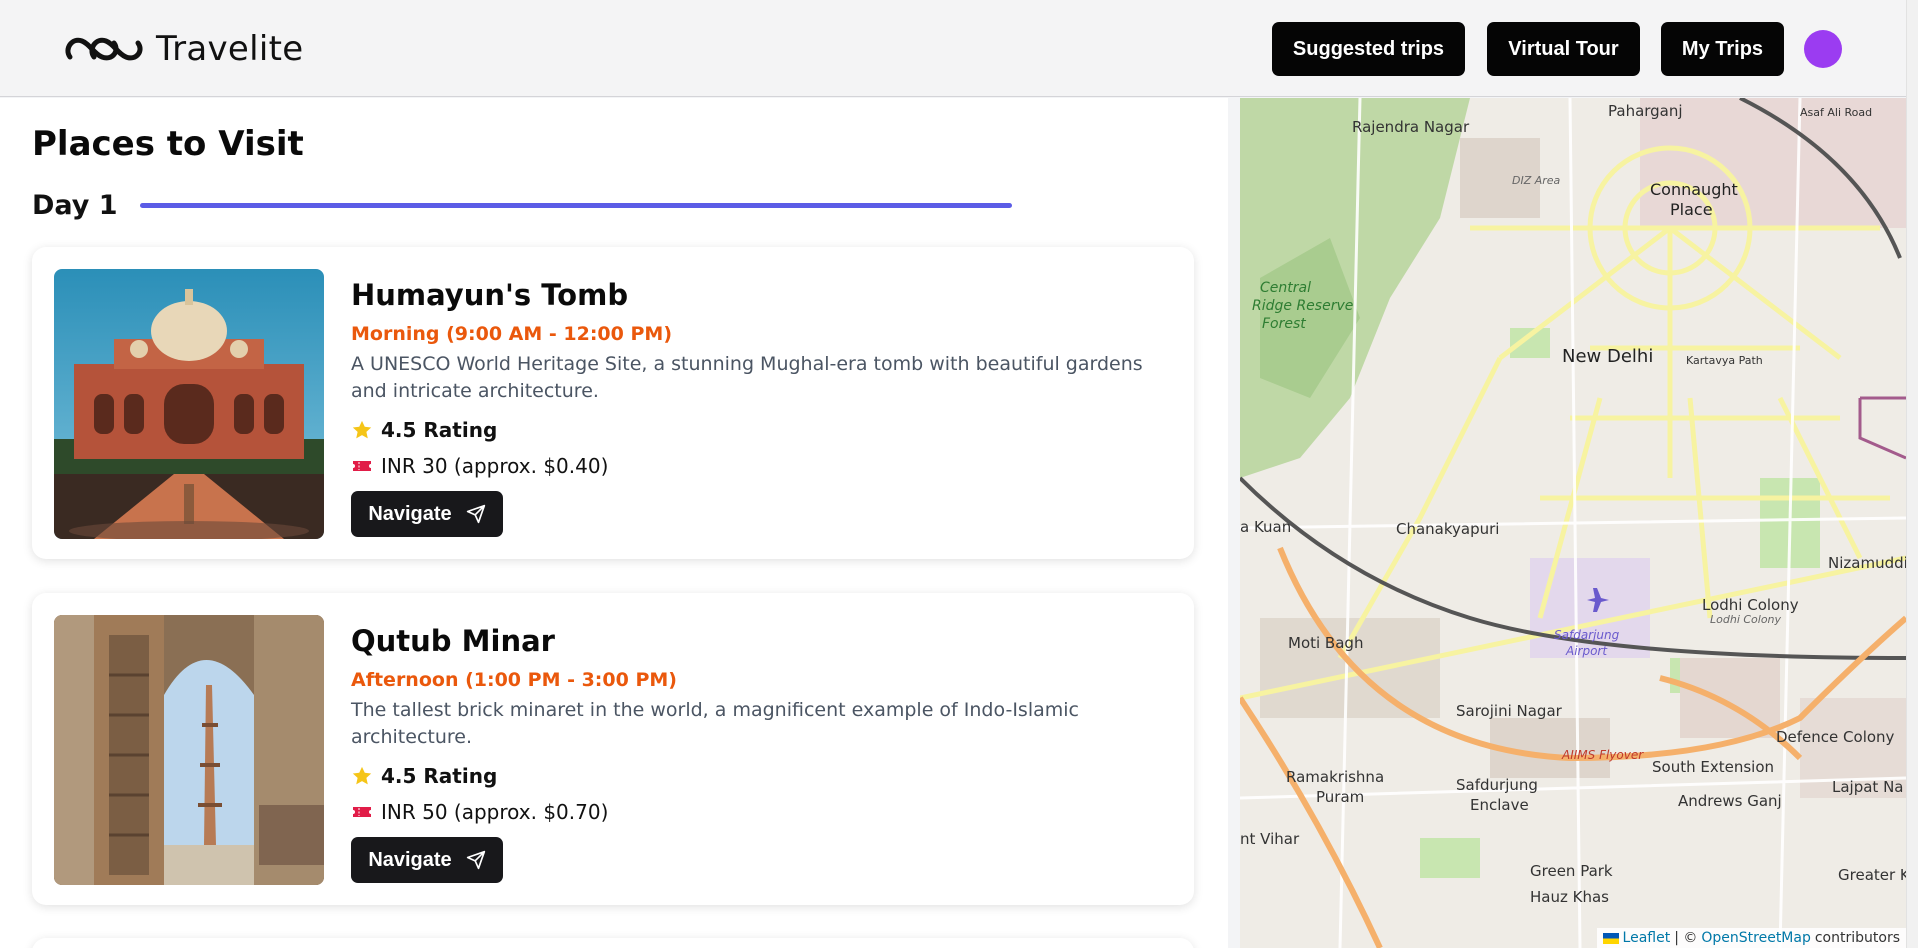 The width and height of the screenshot is (1918, 948). Describe the element at coordinates (514, 680) in the screenshot. I see `visit-time: Afternoon (1:00 PM - 3:00 PM)` at that location.